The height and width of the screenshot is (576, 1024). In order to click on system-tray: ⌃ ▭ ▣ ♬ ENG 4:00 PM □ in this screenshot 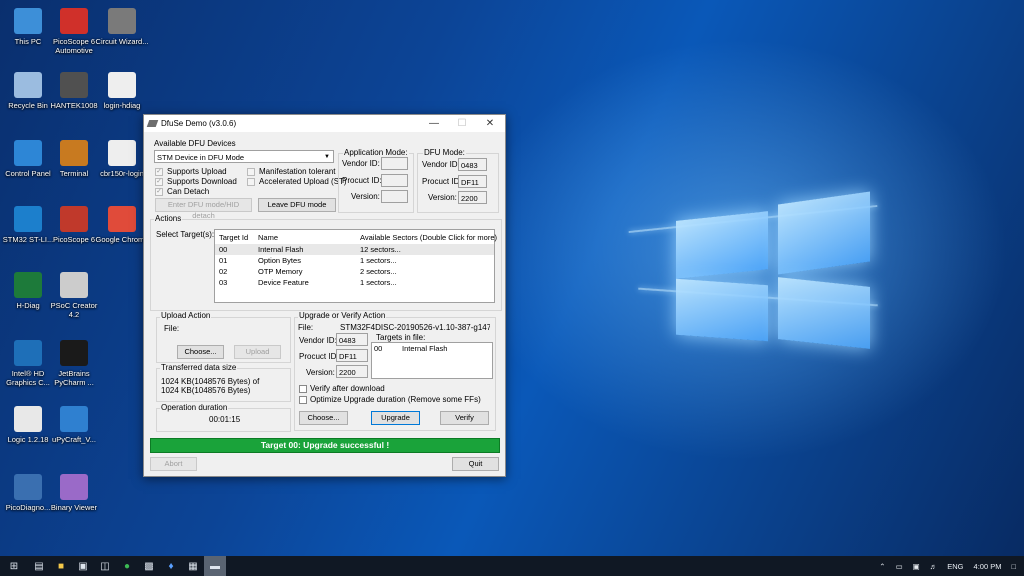, I will do `click(949, 566)`.